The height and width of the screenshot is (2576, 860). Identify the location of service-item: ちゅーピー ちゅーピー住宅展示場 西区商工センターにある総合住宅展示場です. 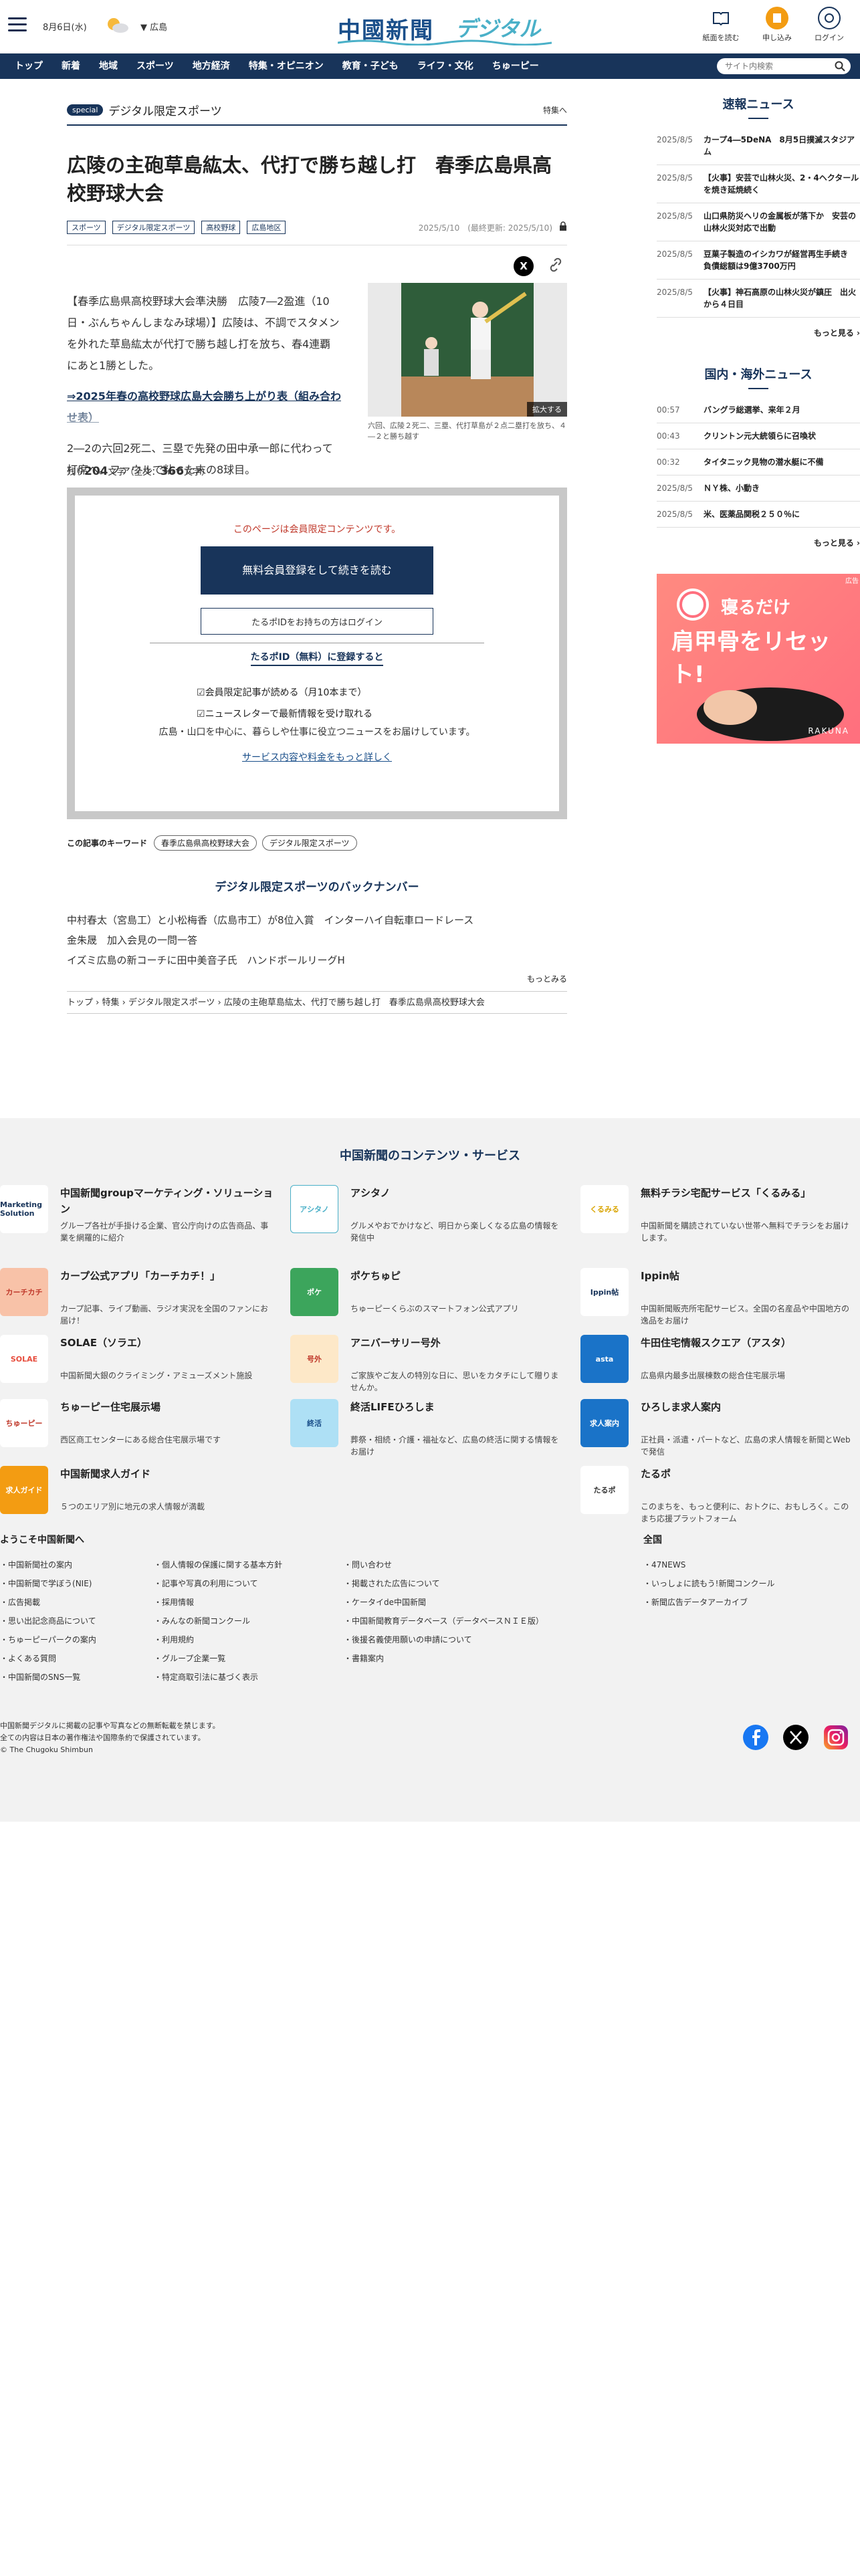
(137, 1429).